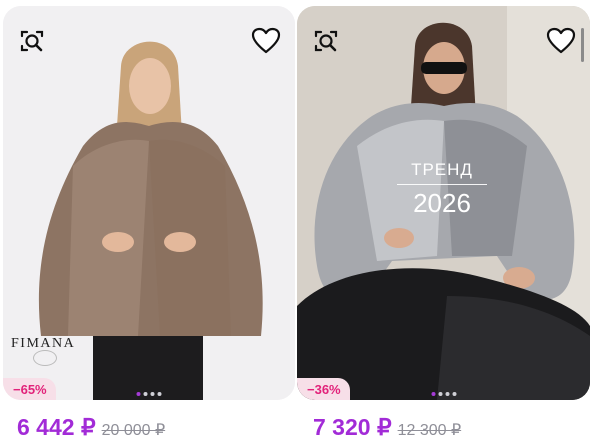 The width and height of the screenshot is (590, 441). I want to click on discount-badge: −36%, so click(323, 389).